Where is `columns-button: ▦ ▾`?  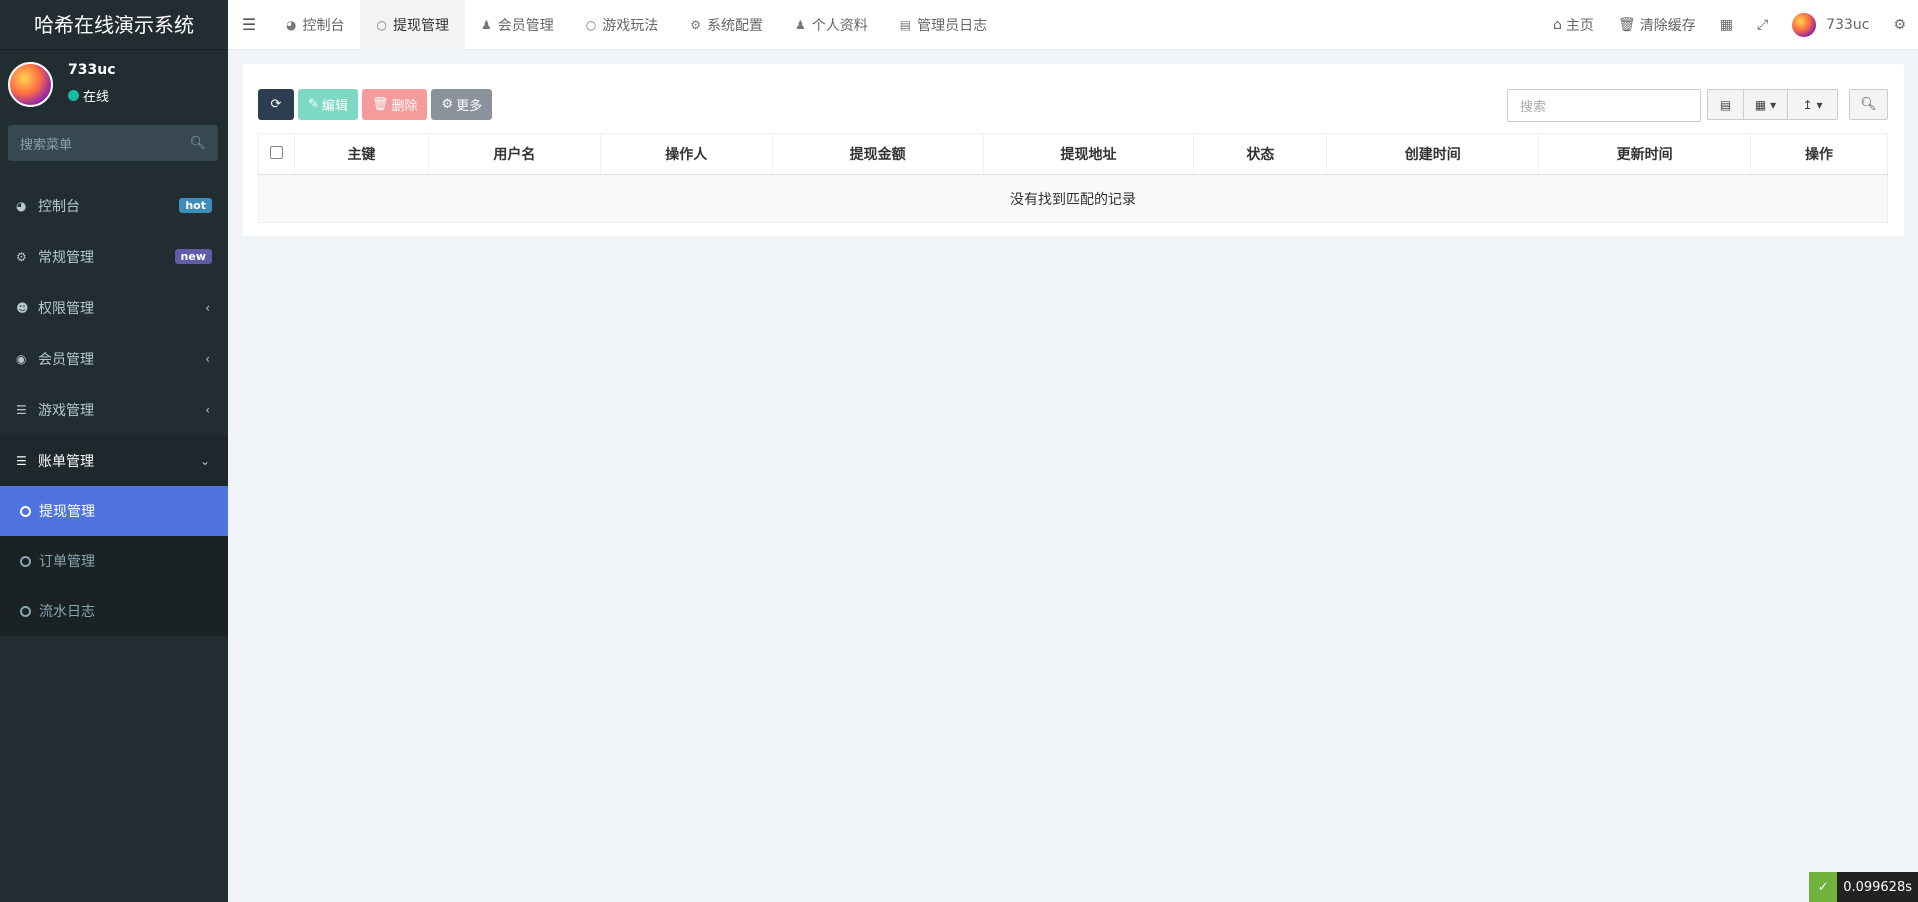
columns-button: ▦ ▾ is located at coordinates (1766, 104).